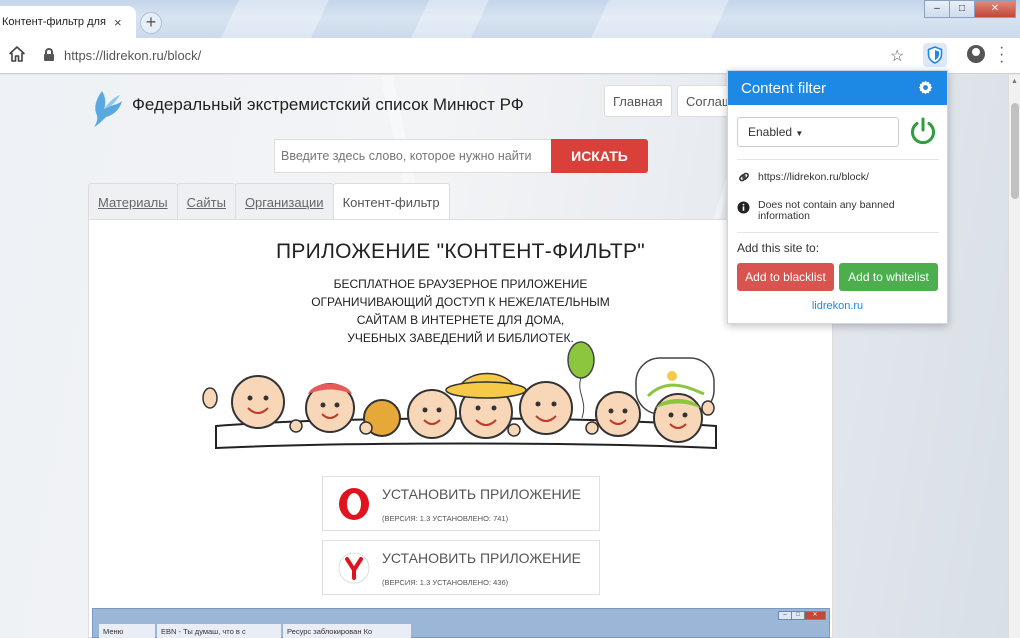  I want to click on opera-icon, so click(354, 504).